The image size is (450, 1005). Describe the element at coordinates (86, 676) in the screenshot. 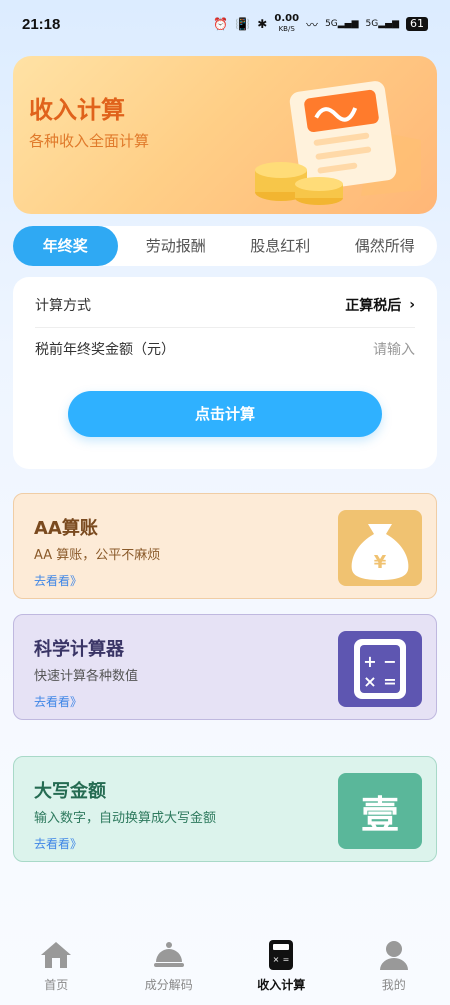

I see `feature-desc: 快速计算各种数值` at that location.